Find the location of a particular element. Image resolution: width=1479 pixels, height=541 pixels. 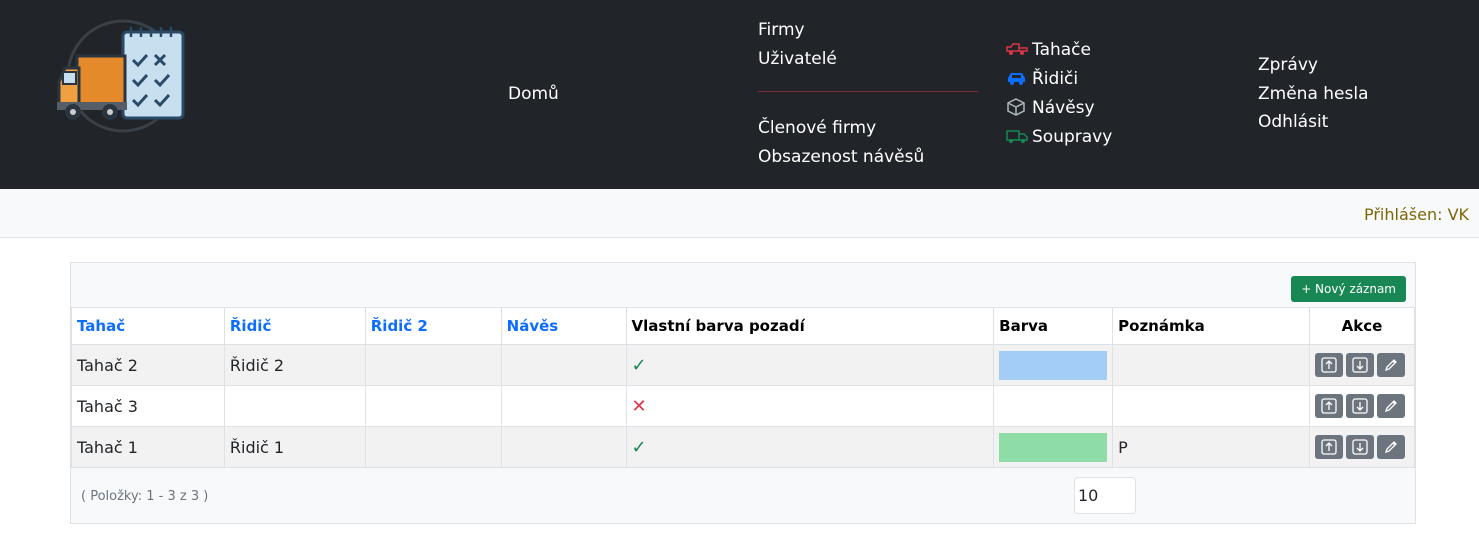

nav-logout: Odhlásit is located at coordinates (1293, 122).